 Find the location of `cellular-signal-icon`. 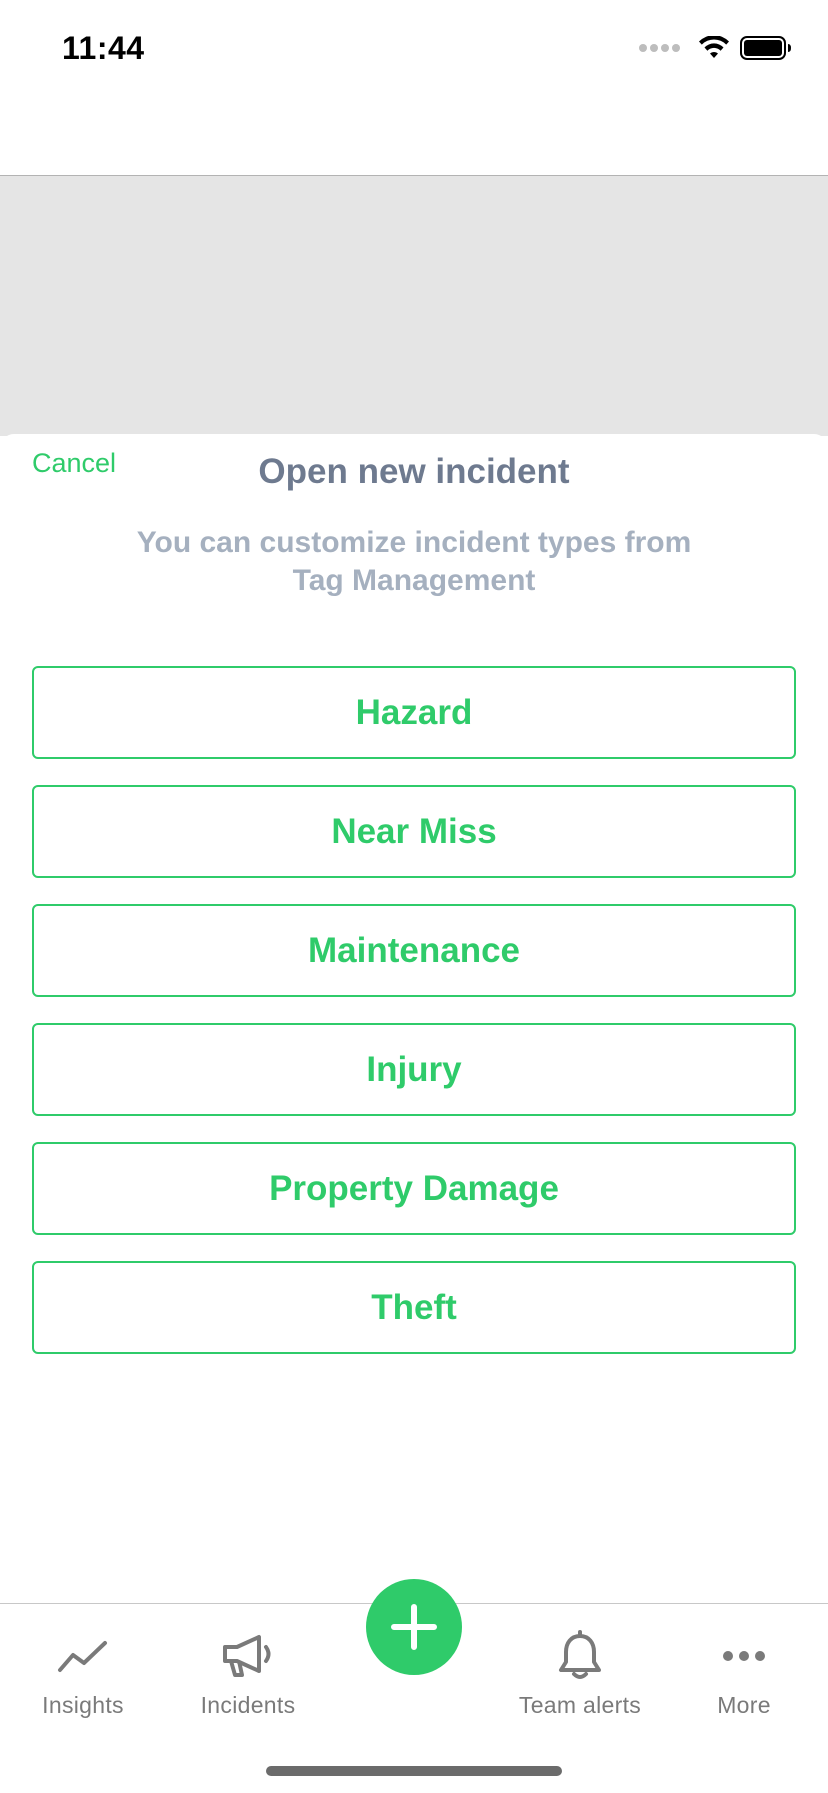

cellular-signal-icon is located at coordinates (659, 48).